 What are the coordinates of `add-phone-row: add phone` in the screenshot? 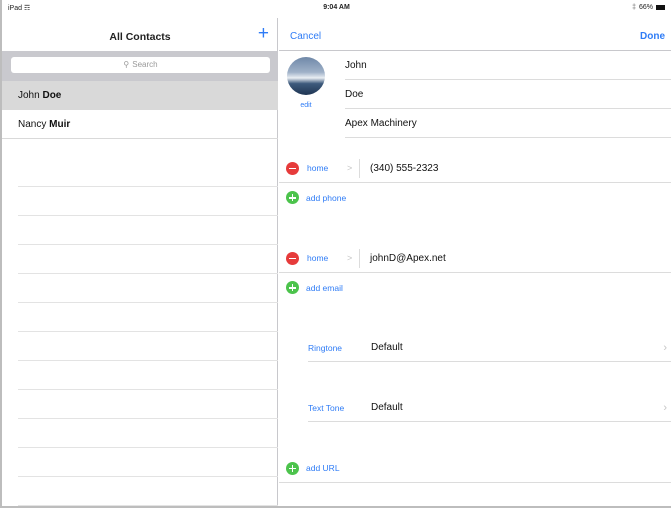 It's located at (475, 197).